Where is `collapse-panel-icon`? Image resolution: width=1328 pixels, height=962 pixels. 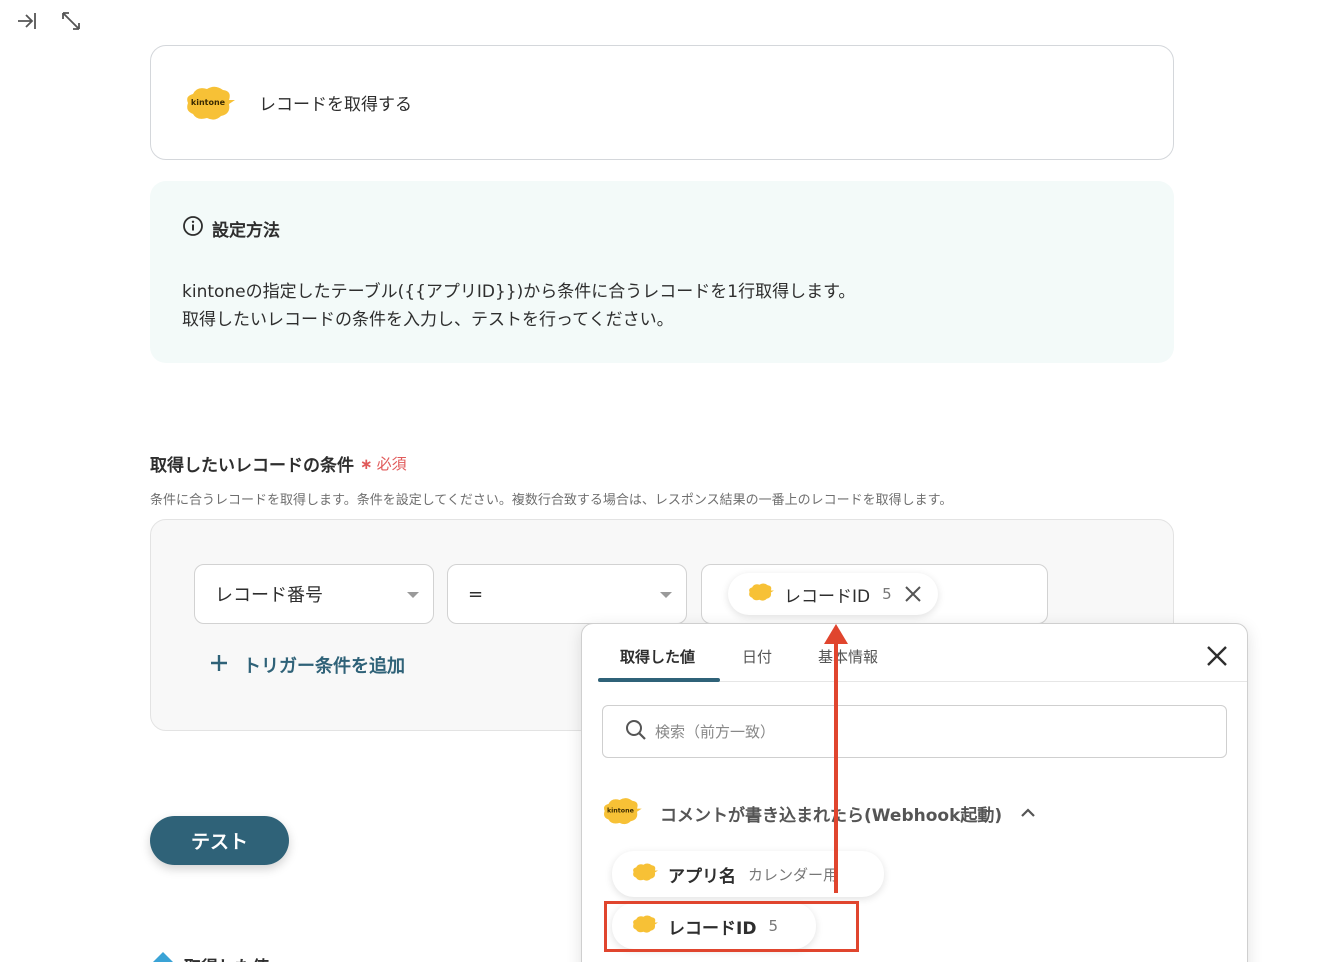 collapse-panel-icon is located at coordinates (27, 21).